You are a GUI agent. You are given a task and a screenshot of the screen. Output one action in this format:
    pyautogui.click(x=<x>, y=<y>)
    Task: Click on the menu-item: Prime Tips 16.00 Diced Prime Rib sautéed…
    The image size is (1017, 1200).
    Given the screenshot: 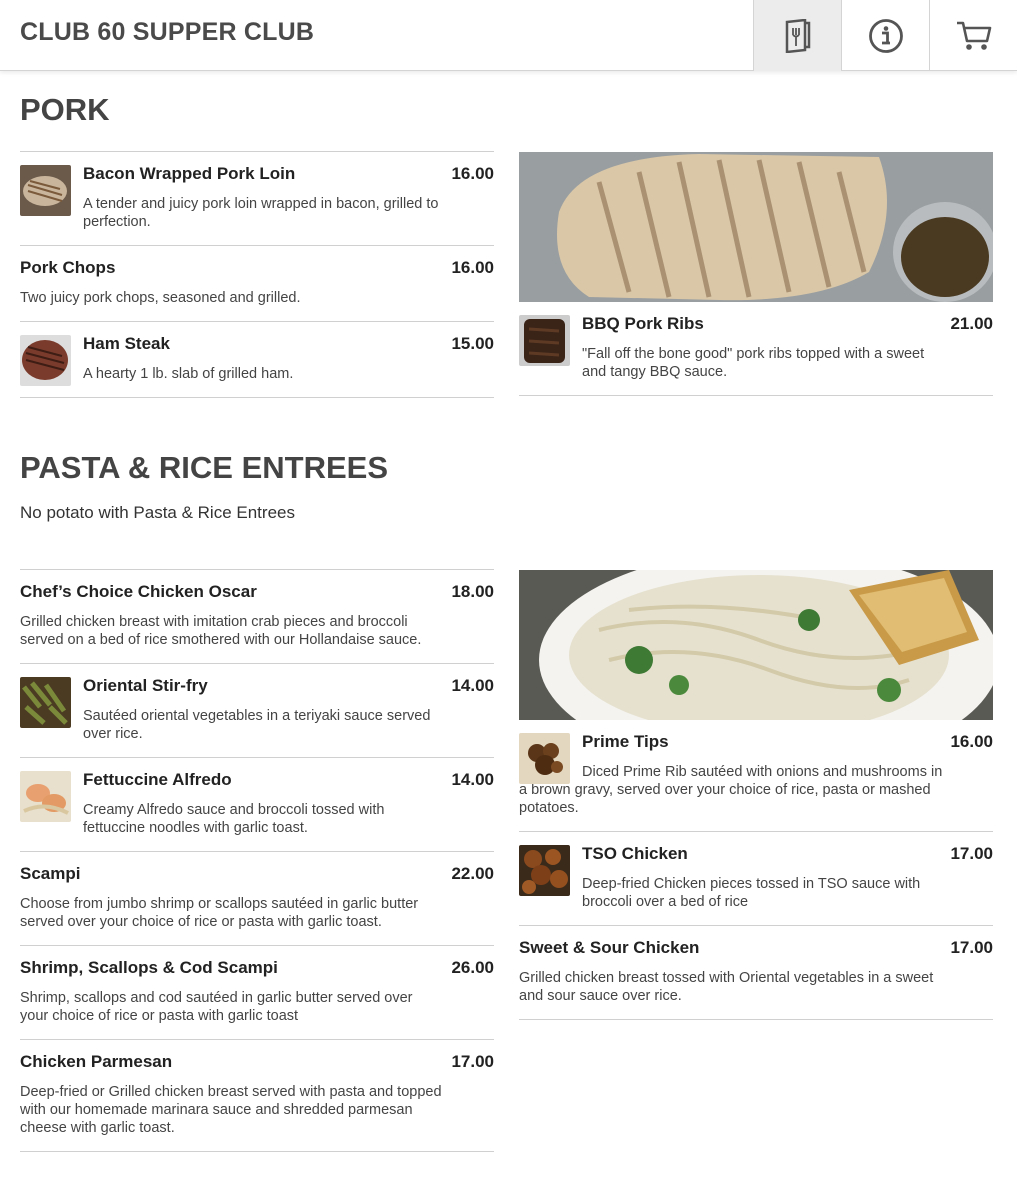 What is the action you would take?
    pyautogui.click(x=756, y=775)
    